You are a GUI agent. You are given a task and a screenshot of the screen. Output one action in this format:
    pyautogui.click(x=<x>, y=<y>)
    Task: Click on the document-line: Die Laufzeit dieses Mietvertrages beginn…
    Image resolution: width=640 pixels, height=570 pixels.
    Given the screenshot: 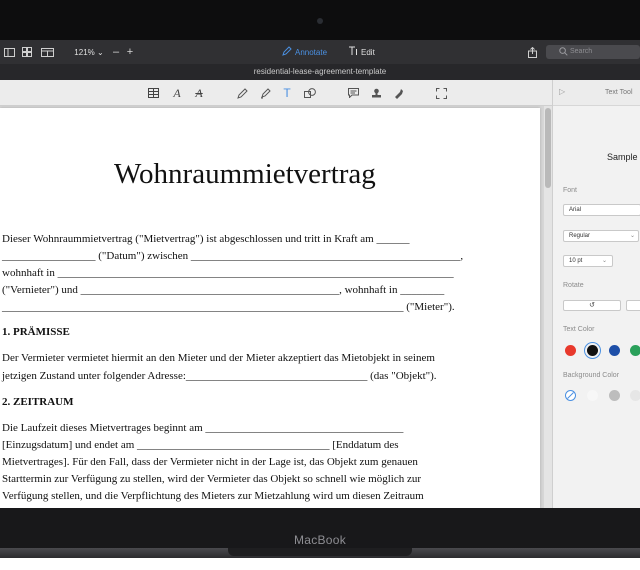 What is the action you would take?
    pyautogui.click(x=202, y=428)
    